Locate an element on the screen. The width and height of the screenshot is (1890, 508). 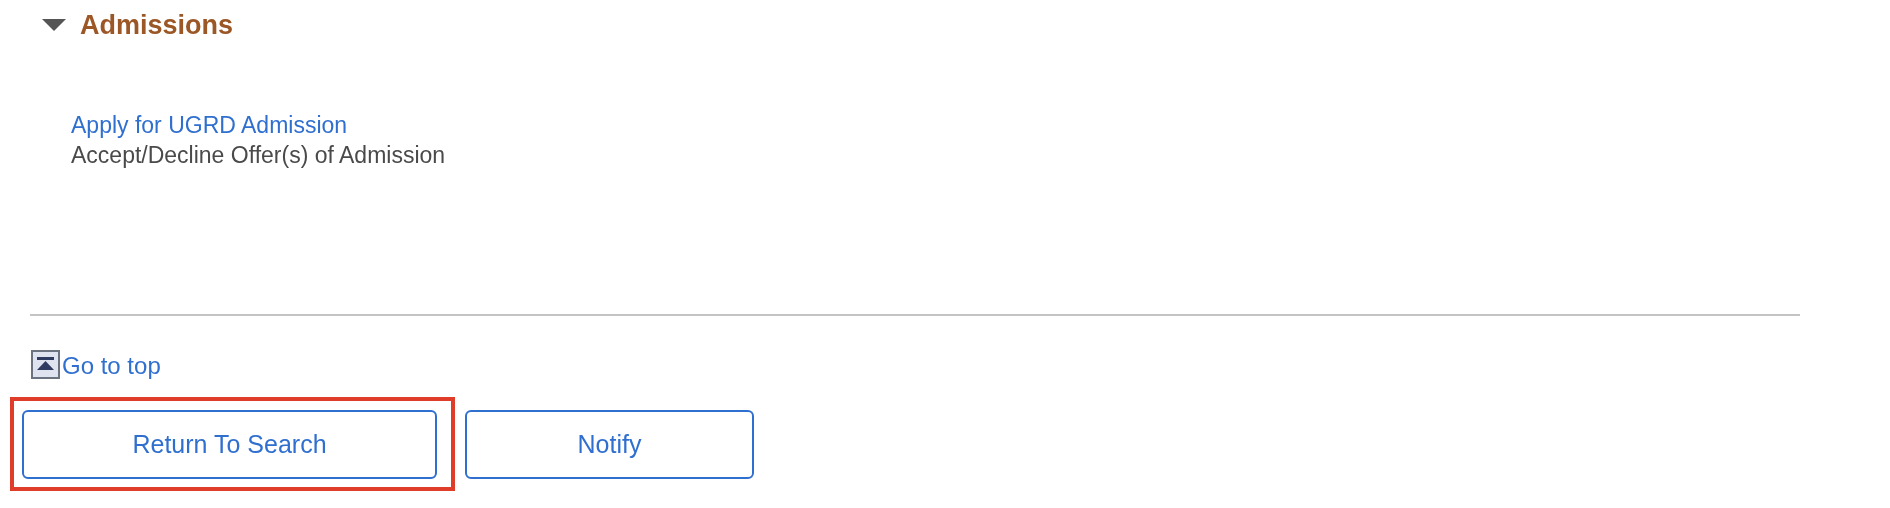
admission-item: Accept/Decline Offer(s) of Admission is located at coordinates (258, 155).